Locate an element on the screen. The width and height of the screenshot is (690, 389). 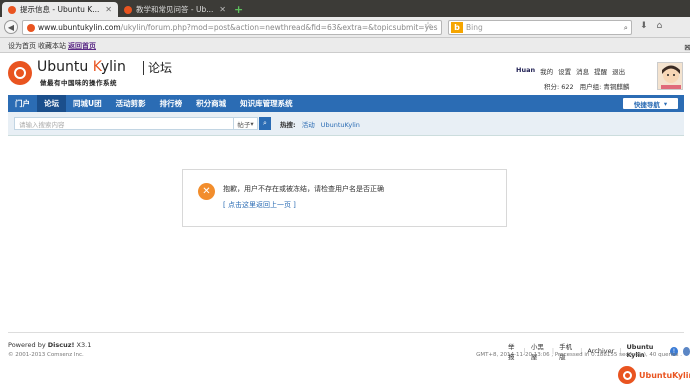
powered-prefix: Powered by is located at coordinates (28, 345).